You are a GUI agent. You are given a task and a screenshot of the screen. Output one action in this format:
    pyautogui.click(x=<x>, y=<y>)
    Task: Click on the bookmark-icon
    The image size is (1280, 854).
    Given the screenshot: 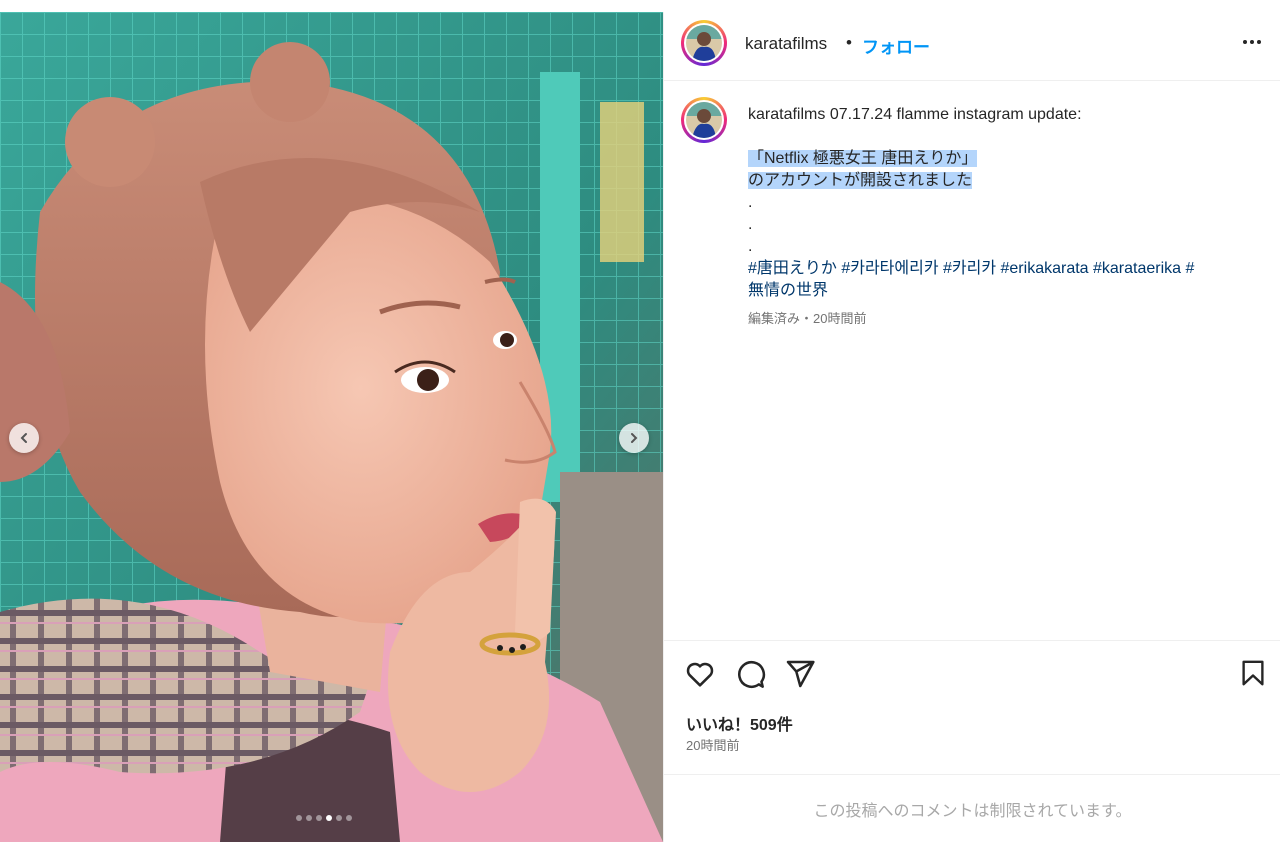 What is the action you would take?
    pyautogui.click(x=1253, y=673)
    